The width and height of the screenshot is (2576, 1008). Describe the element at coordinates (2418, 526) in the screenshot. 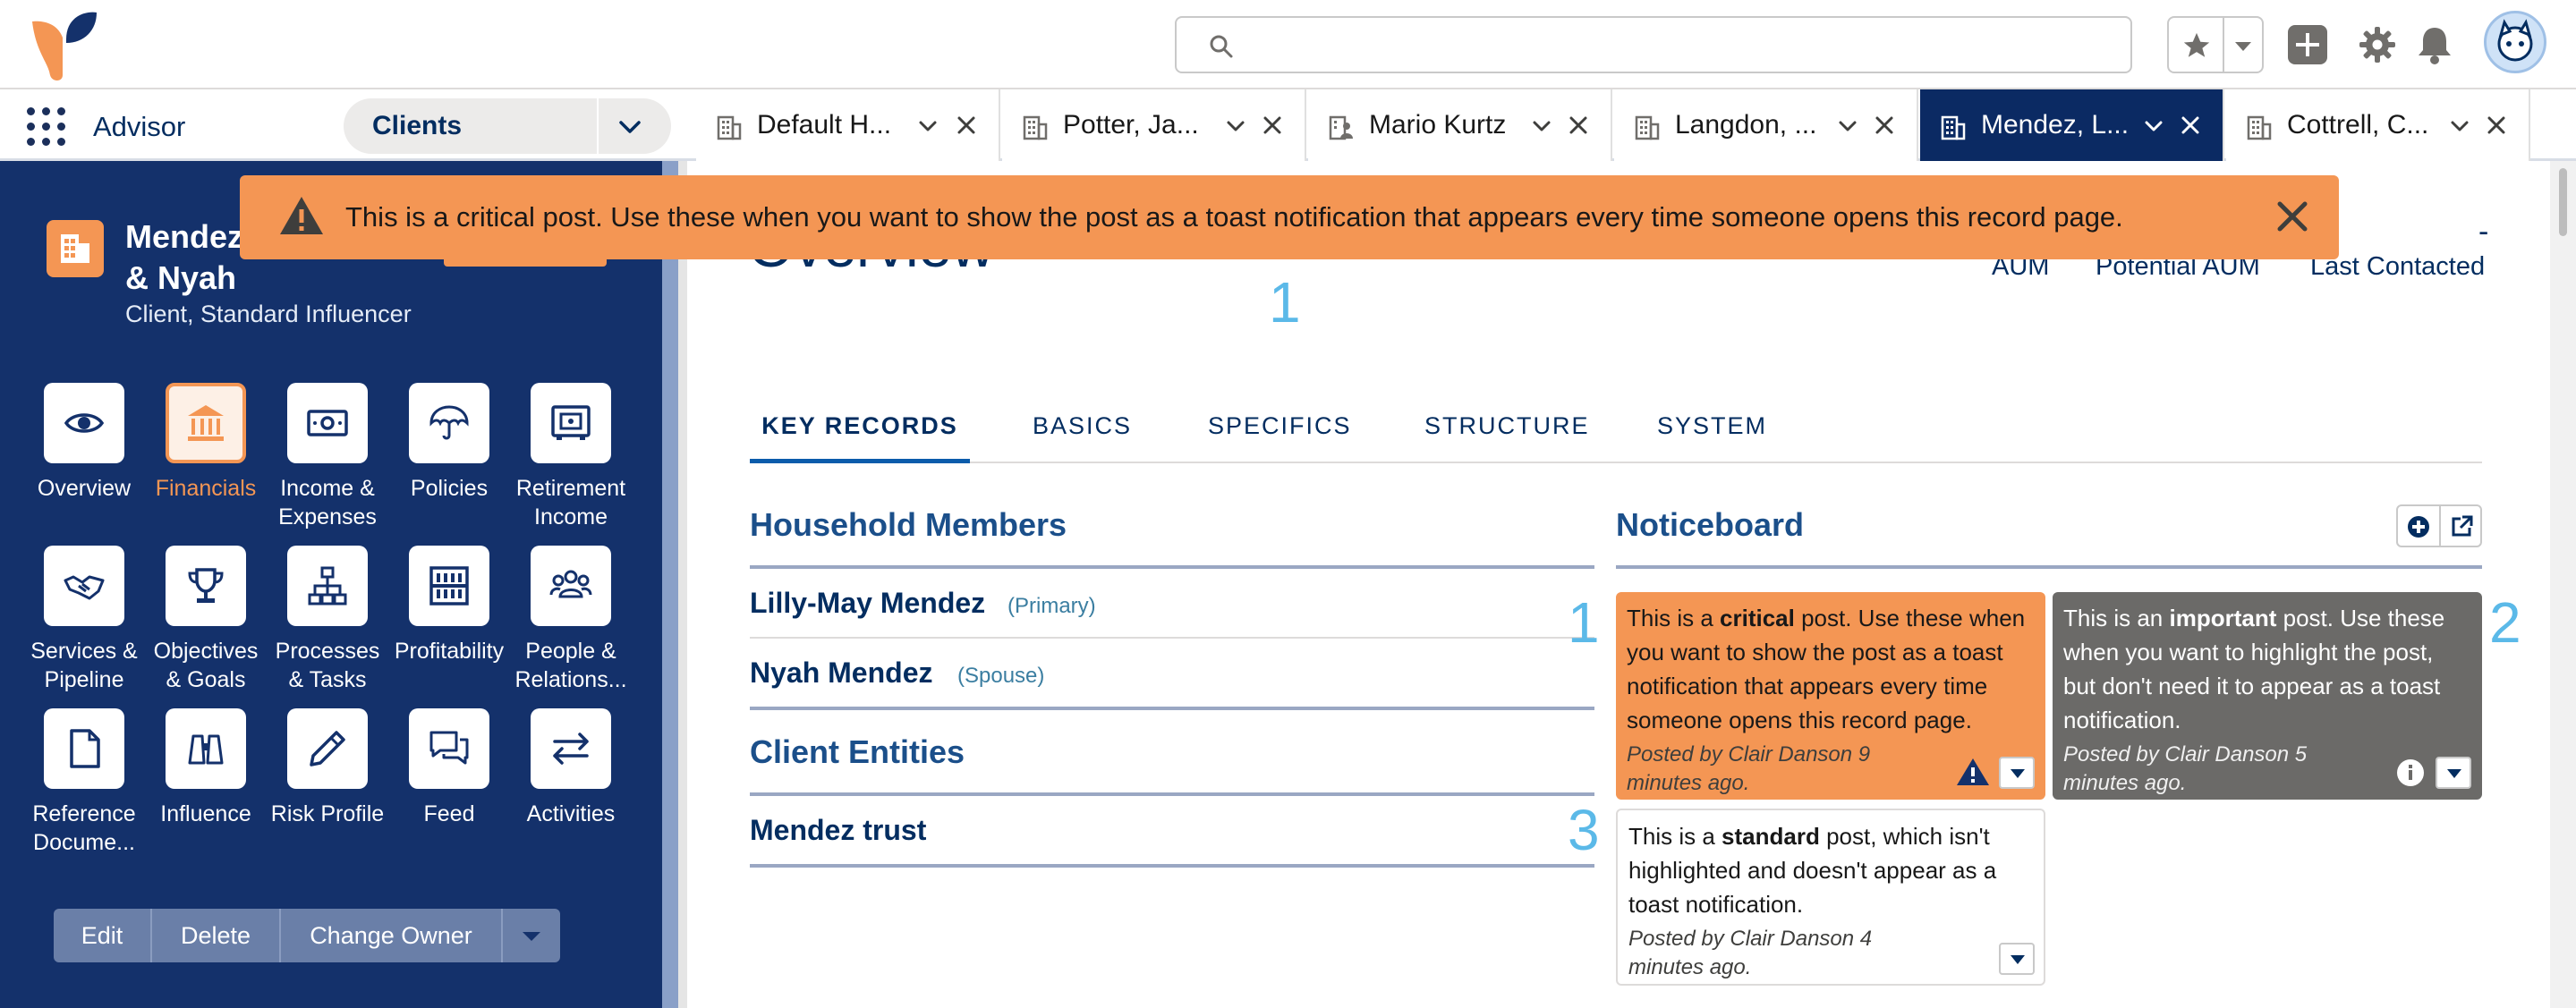

I see `add-circle-icon` at that location.